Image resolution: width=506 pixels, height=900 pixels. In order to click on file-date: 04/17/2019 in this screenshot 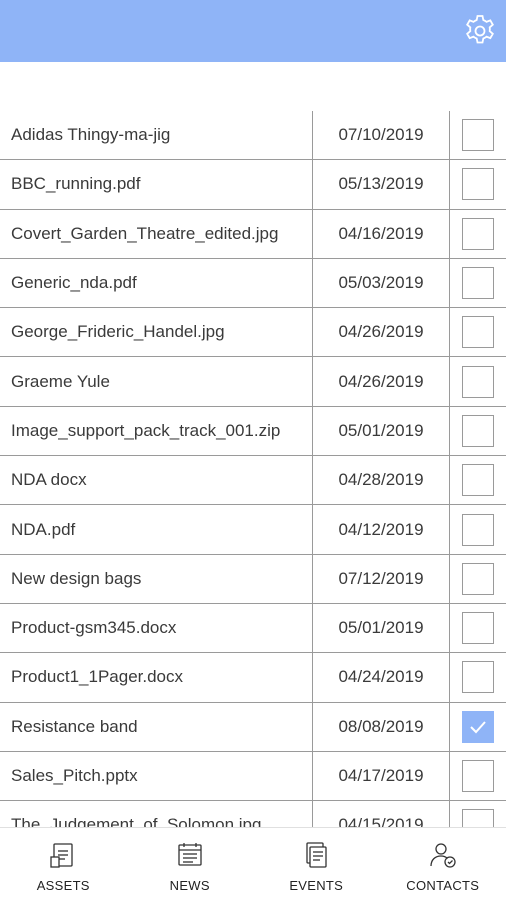, I will do `click(381, 776)`.